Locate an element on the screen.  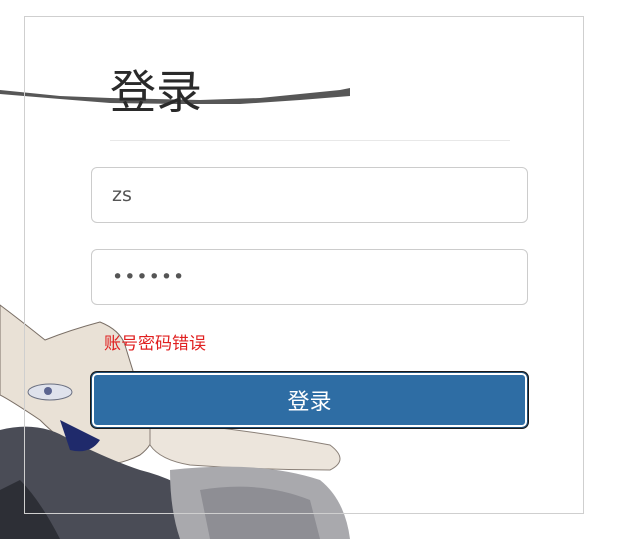
error-message: 账号密码错误 is located at coordinates (155, 344).